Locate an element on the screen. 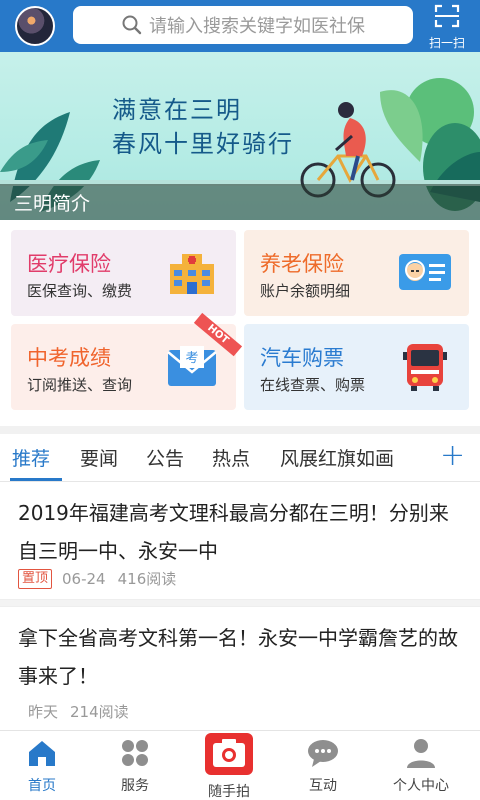 This screenshot has height=800, width=480. banner-caption-text: 三明简介 is located at coordinates (52, 204).